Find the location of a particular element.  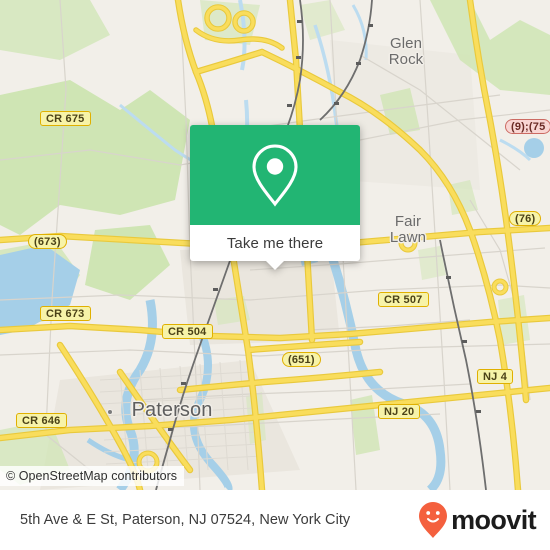

destination-popup-card: Take me there is located at coordinates (275, 197).